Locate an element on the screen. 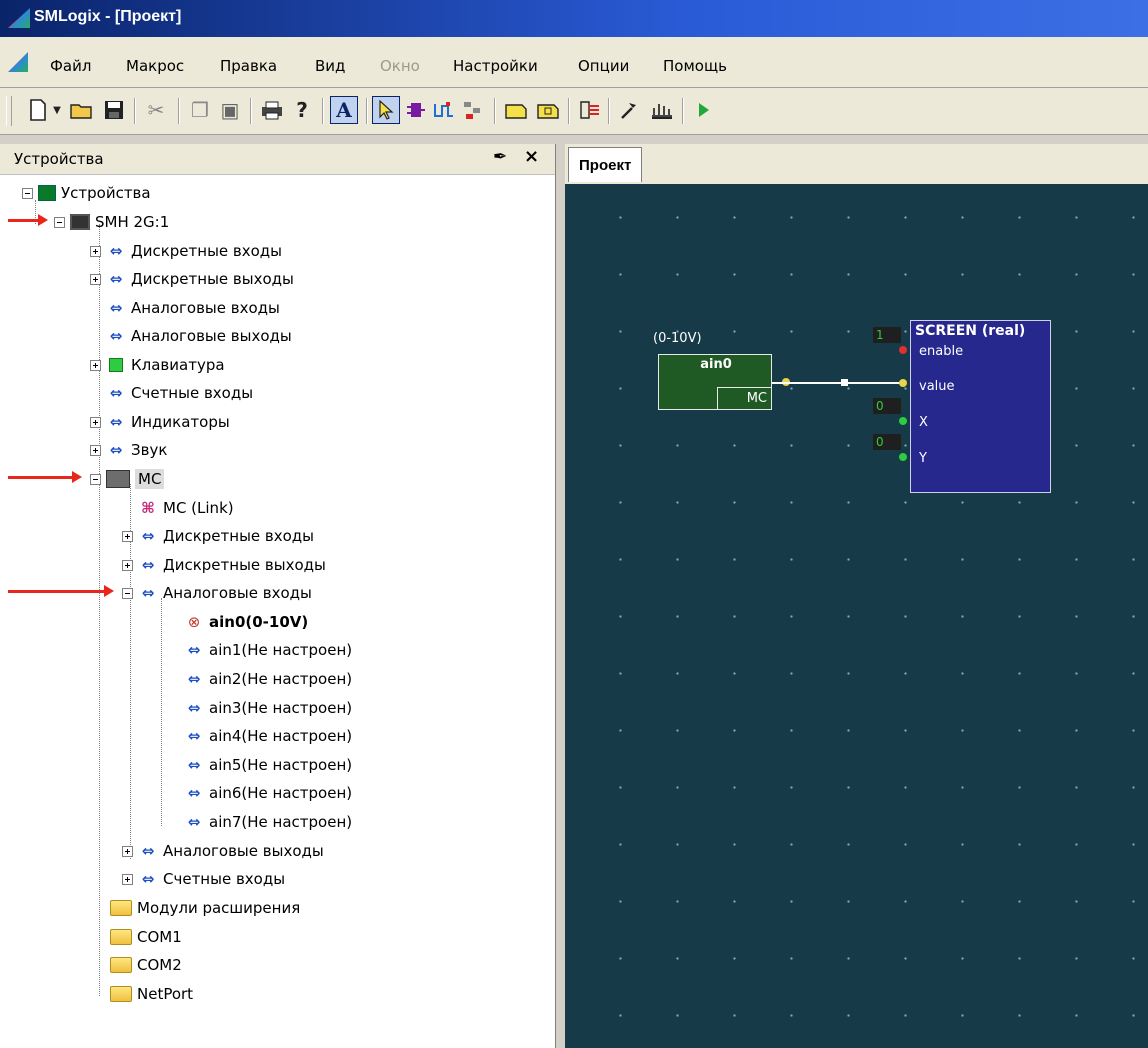 The width and height of the screenshot is (1148, 1048). upload-icon is located at coordinates (662, 110).